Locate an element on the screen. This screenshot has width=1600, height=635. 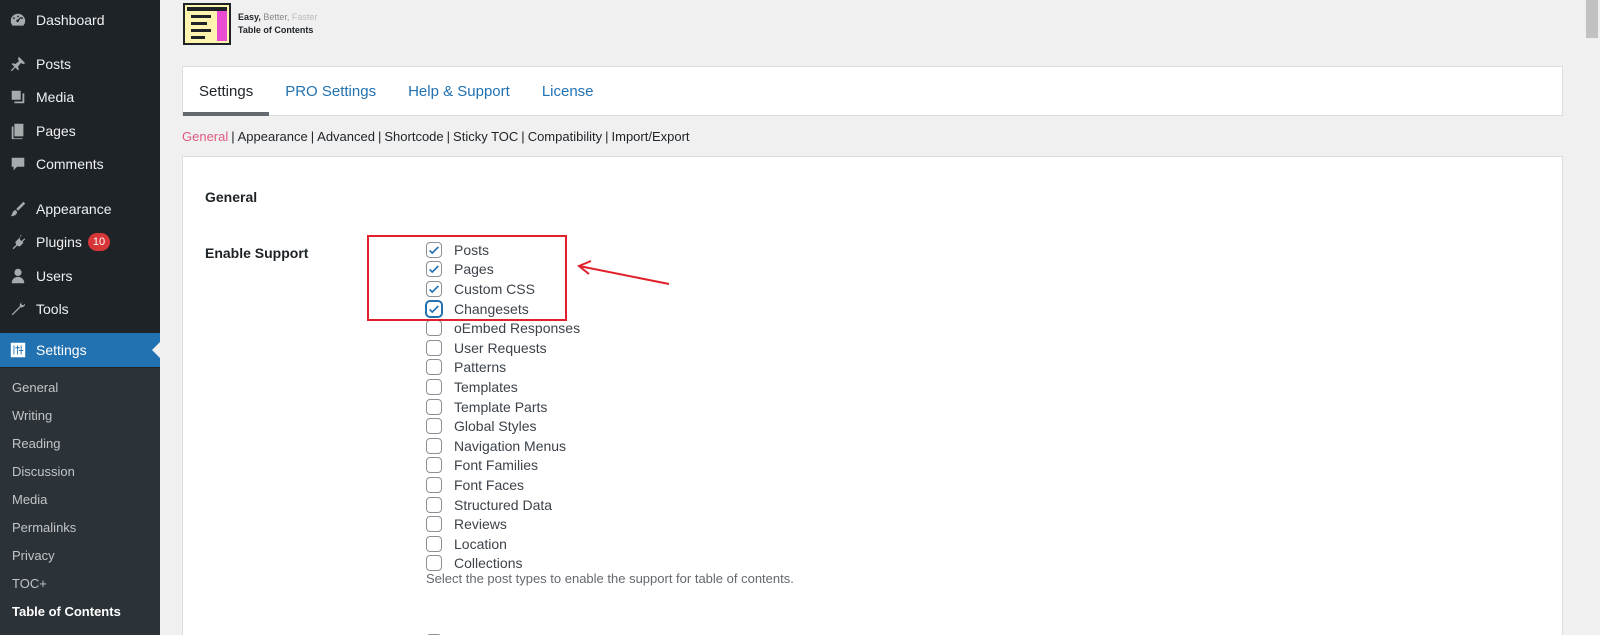
submenu-privacy: Privacy is located at coordinates (33, 555).